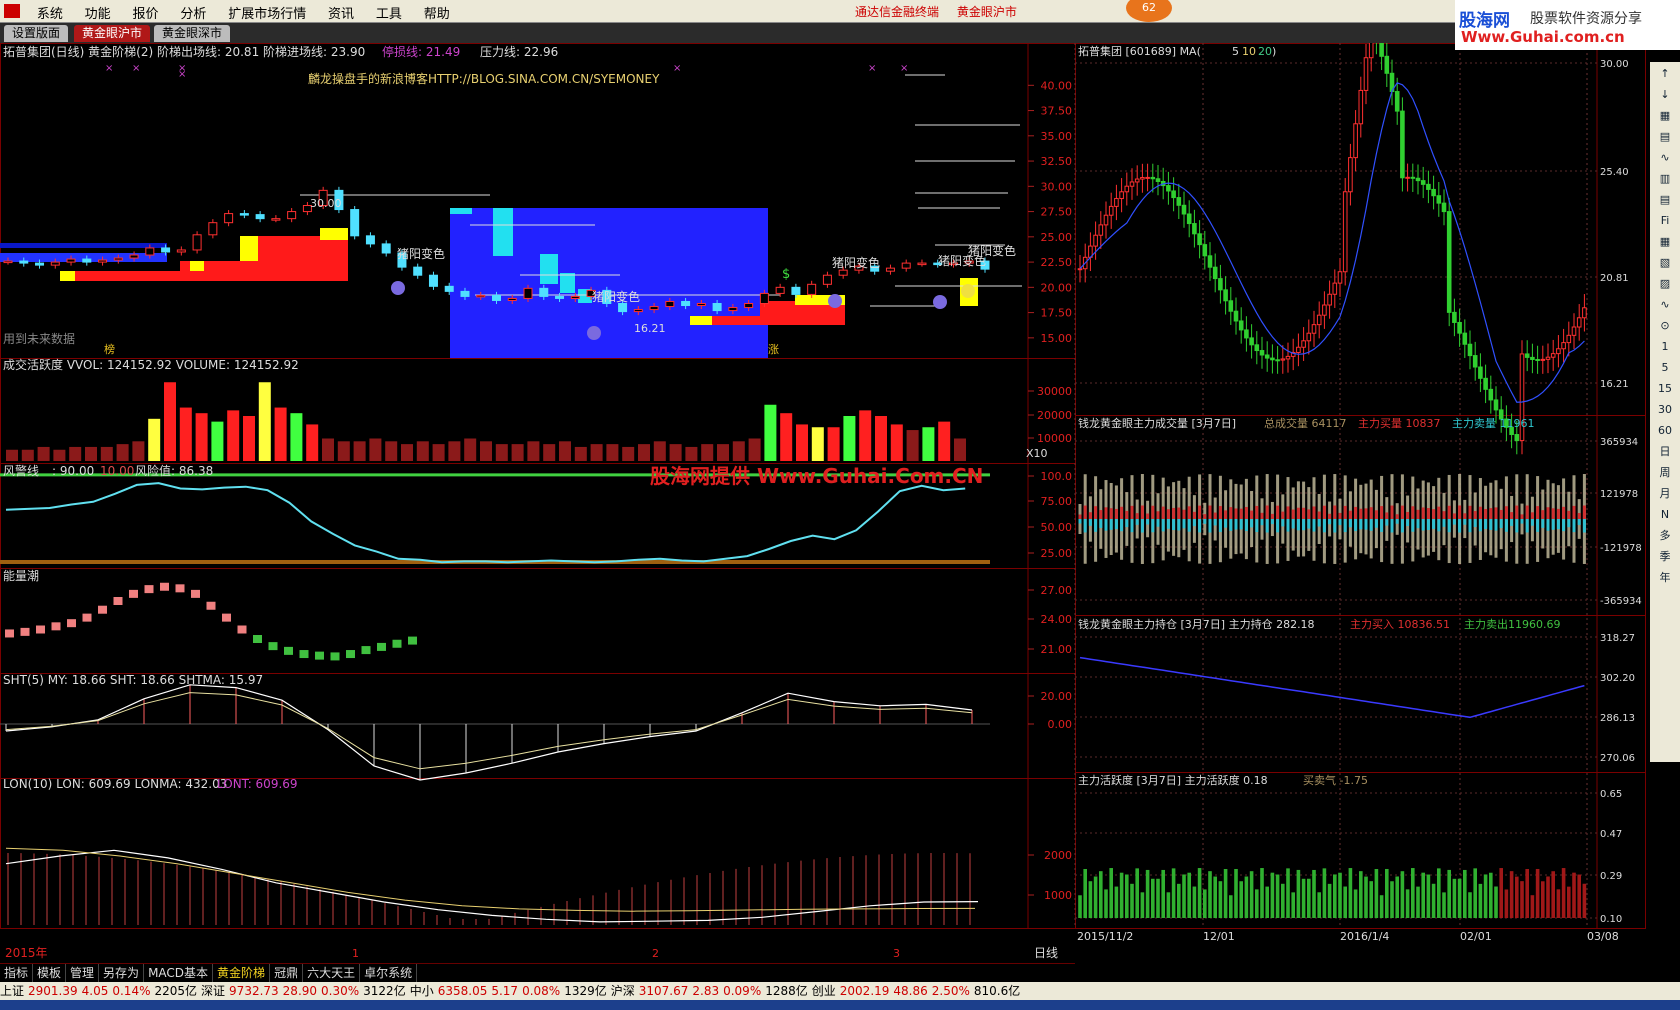  What do you see at coordinates (1057, 186) in the screenshot?
I see `price-tick-label: 30.00` at bounding box center [1057, 186].